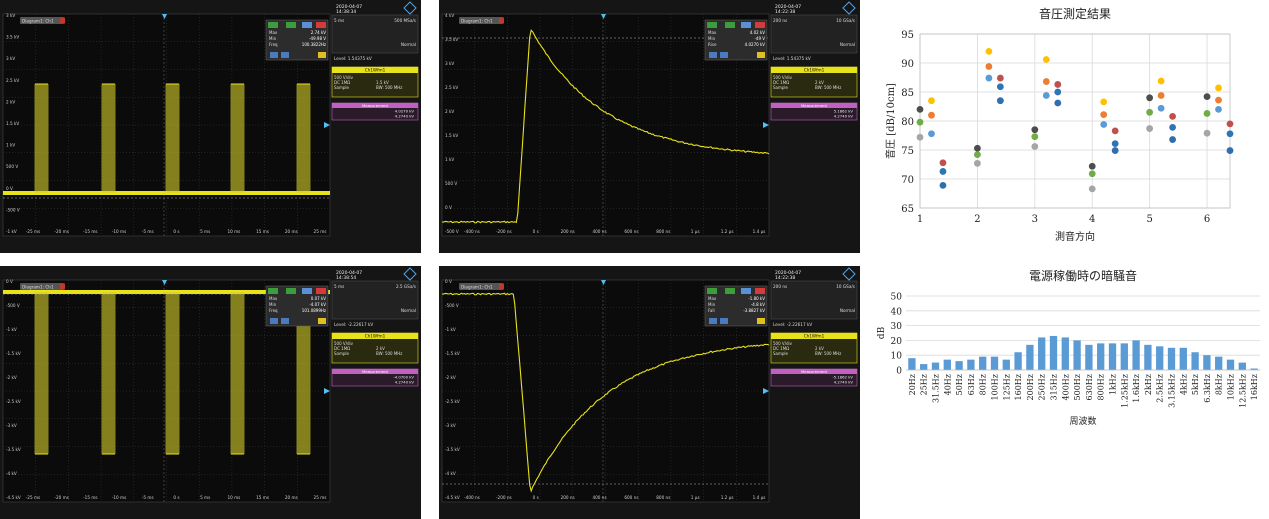 The image size is (1269, 519). Describe the element at coordinates (339, 286) in the screenshot. I see `hscale-value: 5 ms` at that location.